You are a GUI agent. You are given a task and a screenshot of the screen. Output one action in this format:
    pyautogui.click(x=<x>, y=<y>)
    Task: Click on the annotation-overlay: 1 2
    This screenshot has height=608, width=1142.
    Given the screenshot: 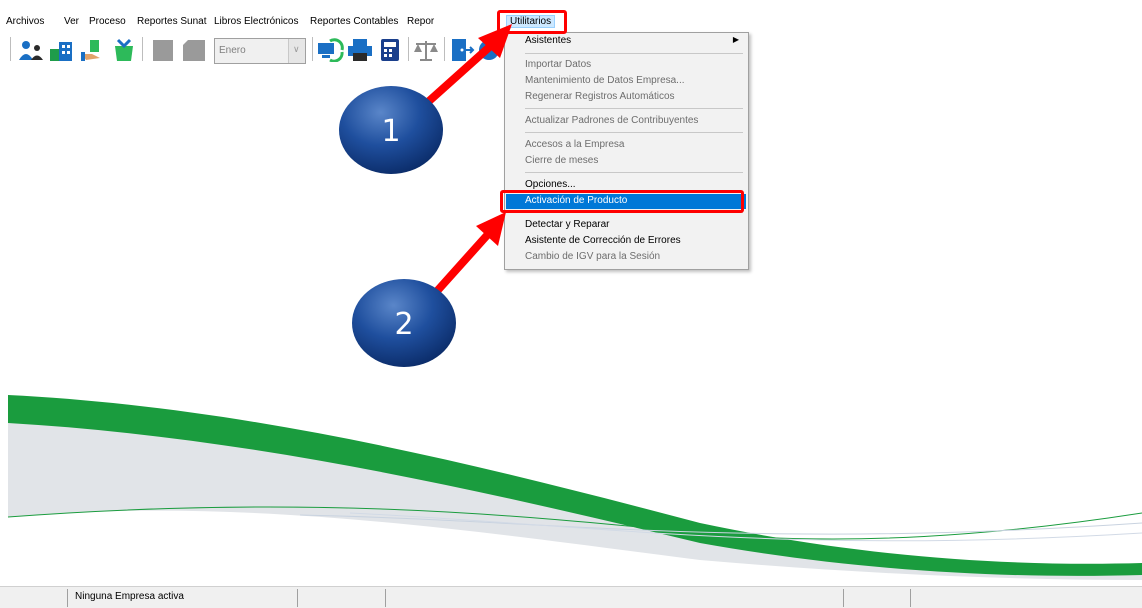 What is the action you would take?
    pyautogui.click(x=425, y=195)
    